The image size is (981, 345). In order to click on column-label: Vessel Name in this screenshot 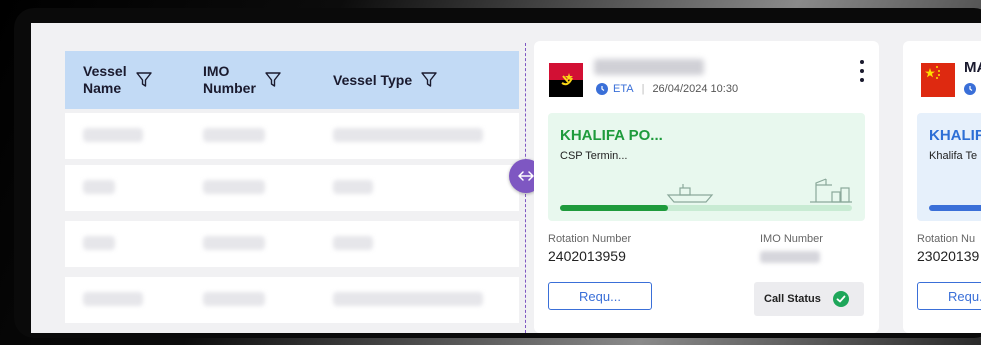, I will do `click(105, 79)`.